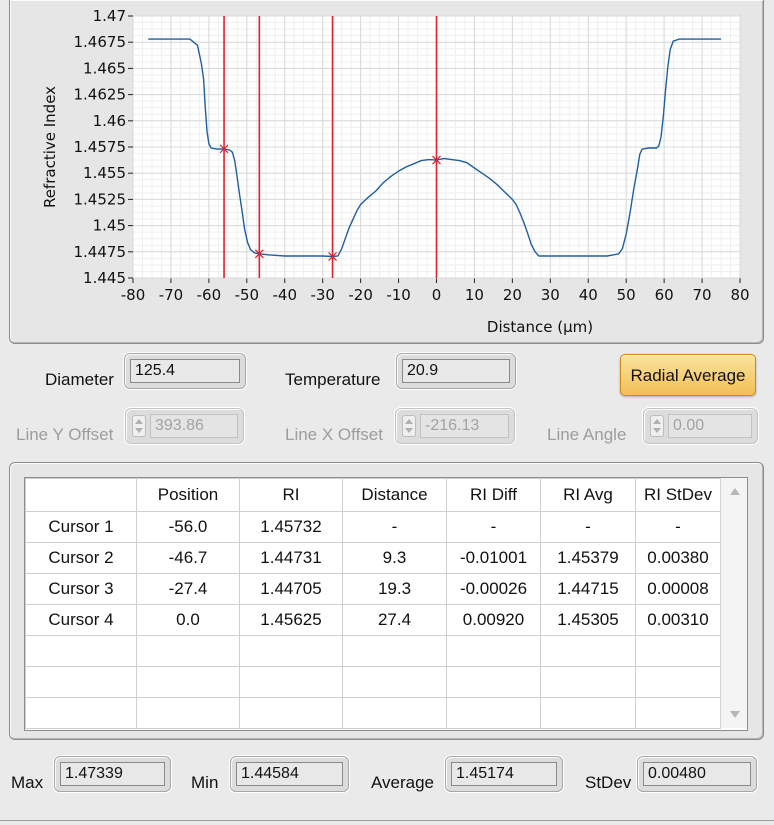  Describe the element at coordinates (588, 558) in the screenshot. I see `table-cell: 1.45379` at that location.